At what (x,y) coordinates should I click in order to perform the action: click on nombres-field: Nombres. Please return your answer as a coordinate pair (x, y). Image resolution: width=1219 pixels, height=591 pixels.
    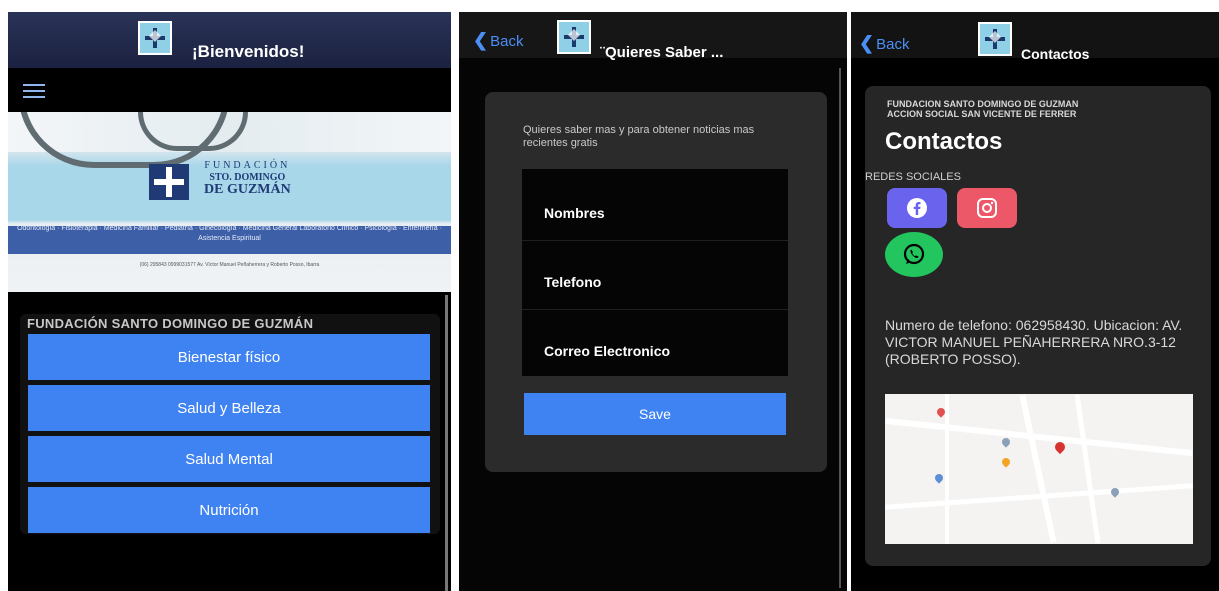
    Looking at the image, I should click on (655, 207).